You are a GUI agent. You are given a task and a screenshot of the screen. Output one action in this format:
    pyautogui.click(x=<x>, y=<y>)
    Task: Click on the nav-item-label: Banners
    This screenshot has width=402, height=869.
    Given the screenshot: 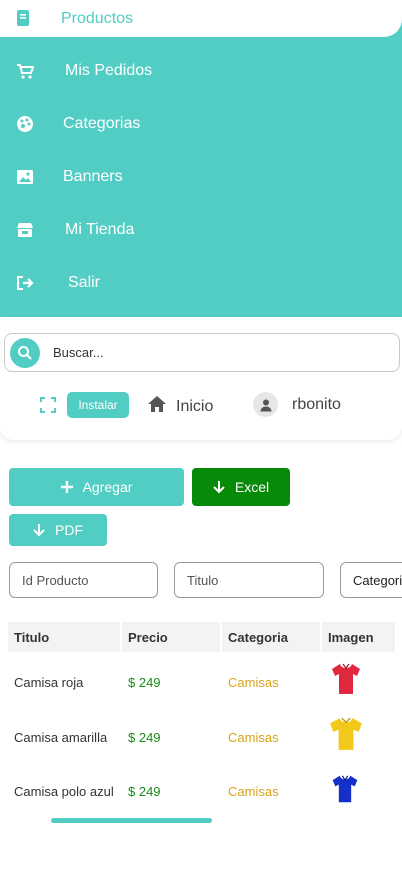 What is the action you would take?
    pyautogui.click(x=93, y=176)
    